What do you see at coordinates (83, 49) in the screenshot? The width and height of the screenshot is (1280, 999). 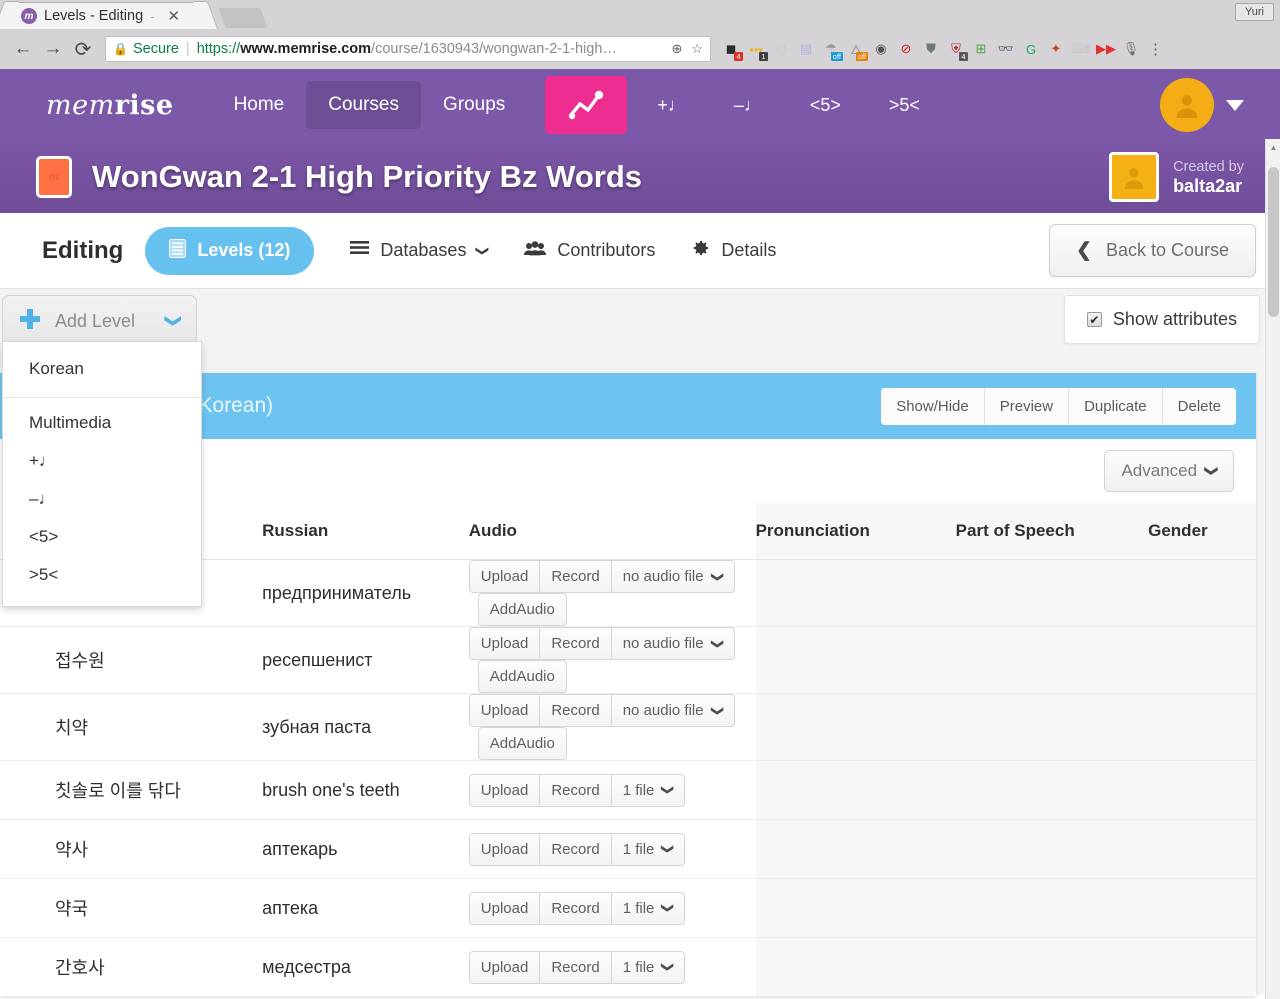 I see `reload-icon: ⟳` at bounding box center [83, 49].